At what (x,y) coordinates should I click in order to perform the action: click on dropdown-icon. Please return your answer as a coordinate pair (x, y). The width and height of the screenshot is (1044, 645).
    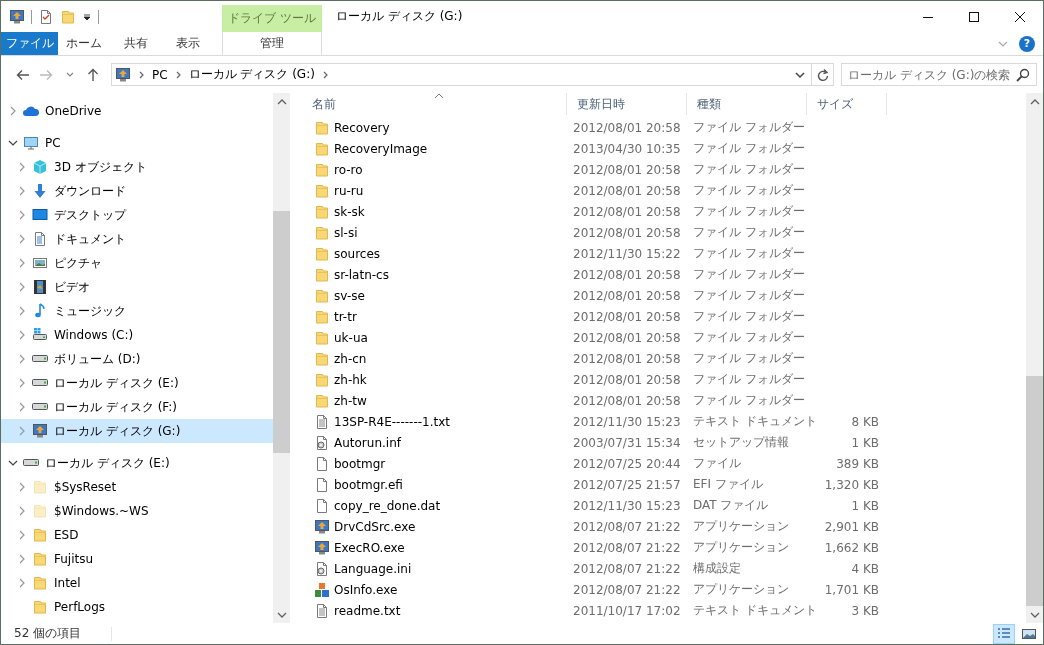
    Looking at the image, I should click on (87, 16).